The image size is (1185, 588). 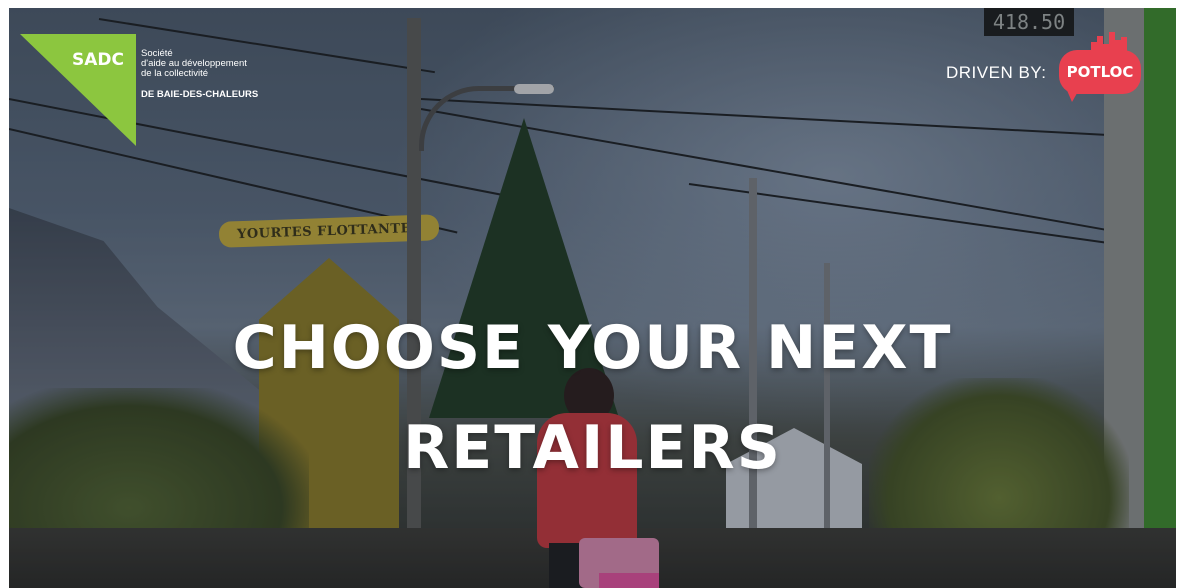 I want to click on sadc-wordmark: SADC, so click(x=98, y=60).